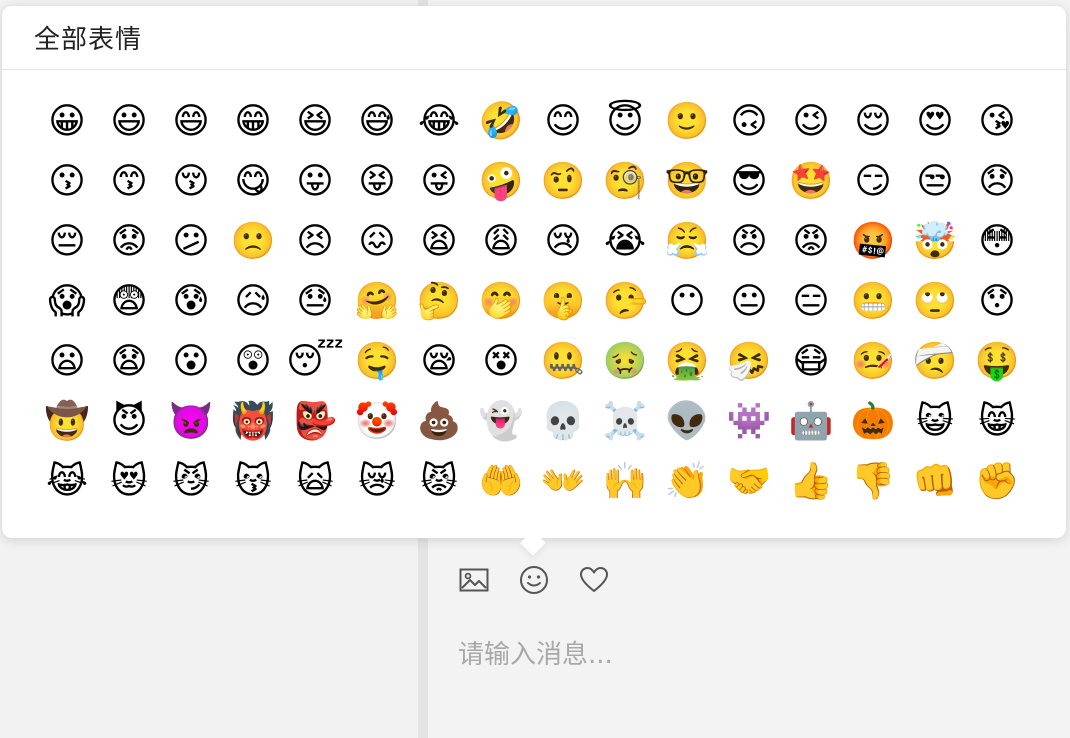  I want to click on emoji-item: 🤣, so click(501, 122).